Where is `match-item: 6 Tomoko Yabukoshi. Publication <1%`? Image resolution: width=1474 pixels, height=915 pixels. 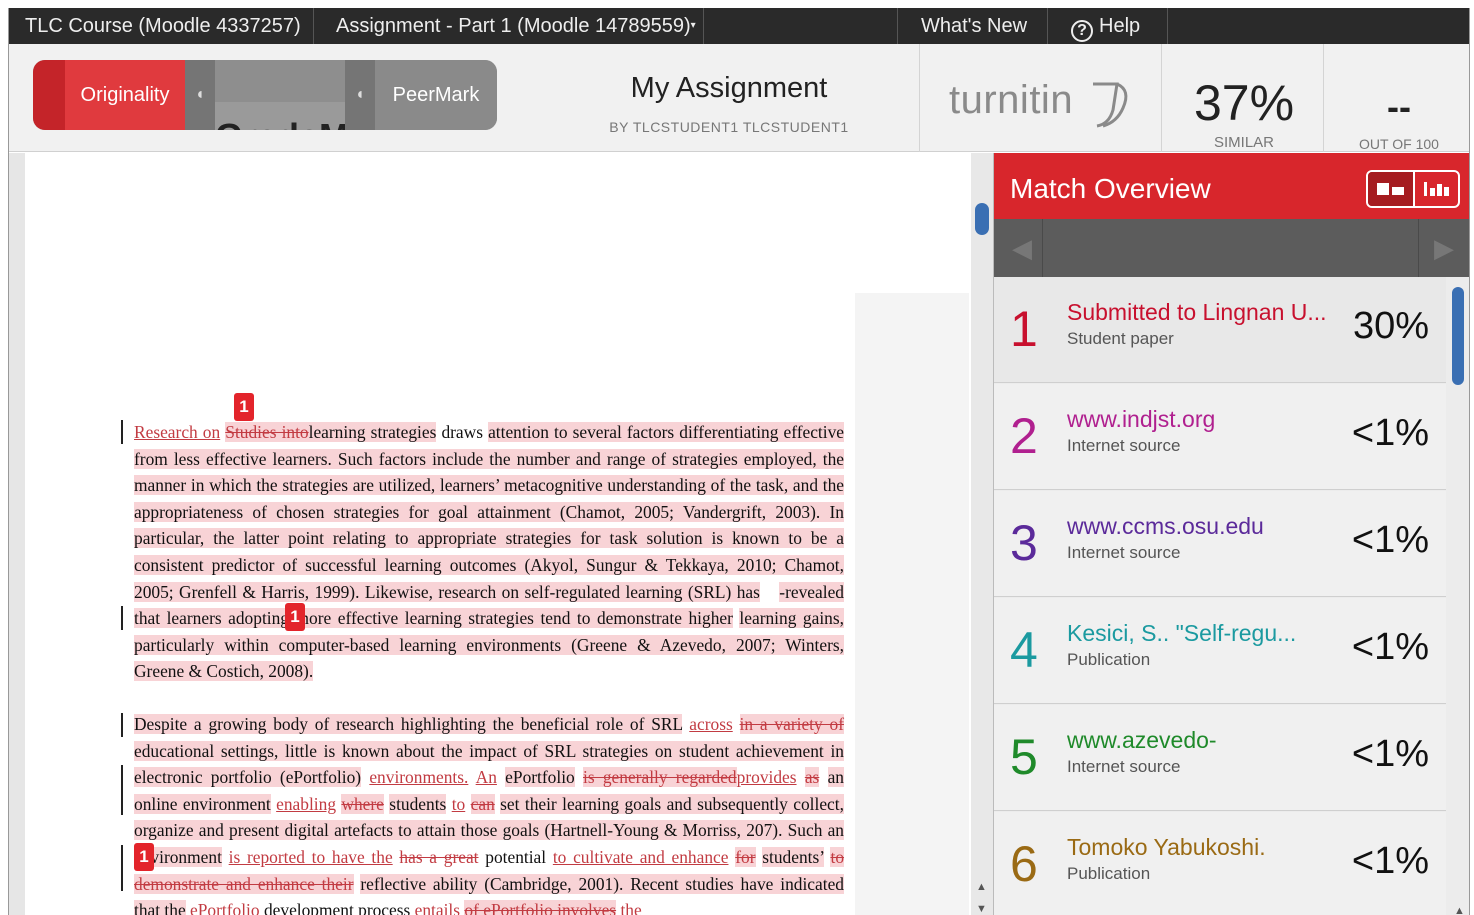 match-item: 6 Tomoko Yabukoshi. Publication <1% is located at coordinates (1220, 863).